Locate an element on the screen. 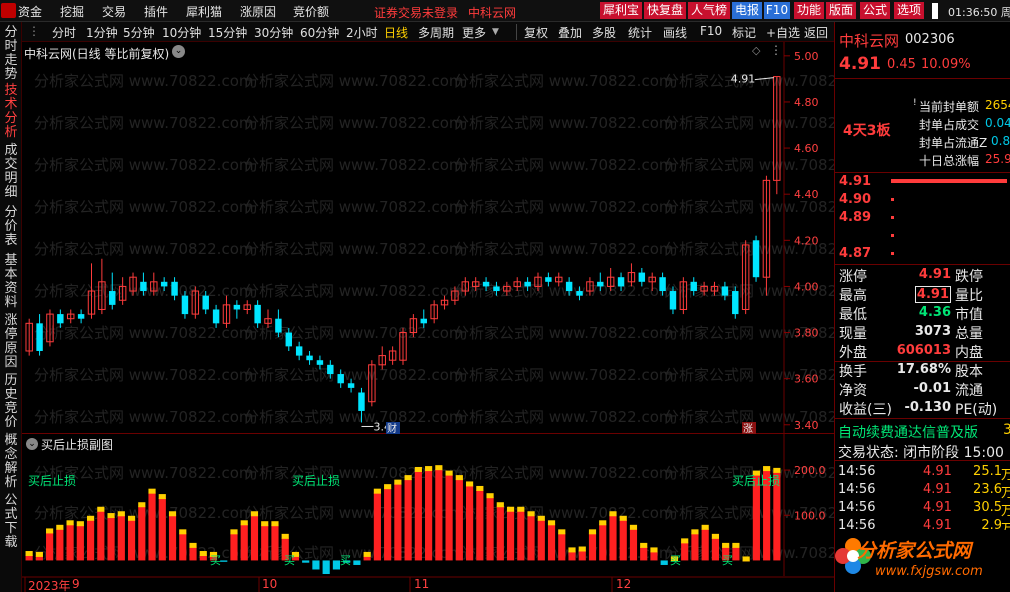 Image resolution: width=1010 pixels, height=592 pixels. stat-label: 流通 is located at coordinates (969, 391).